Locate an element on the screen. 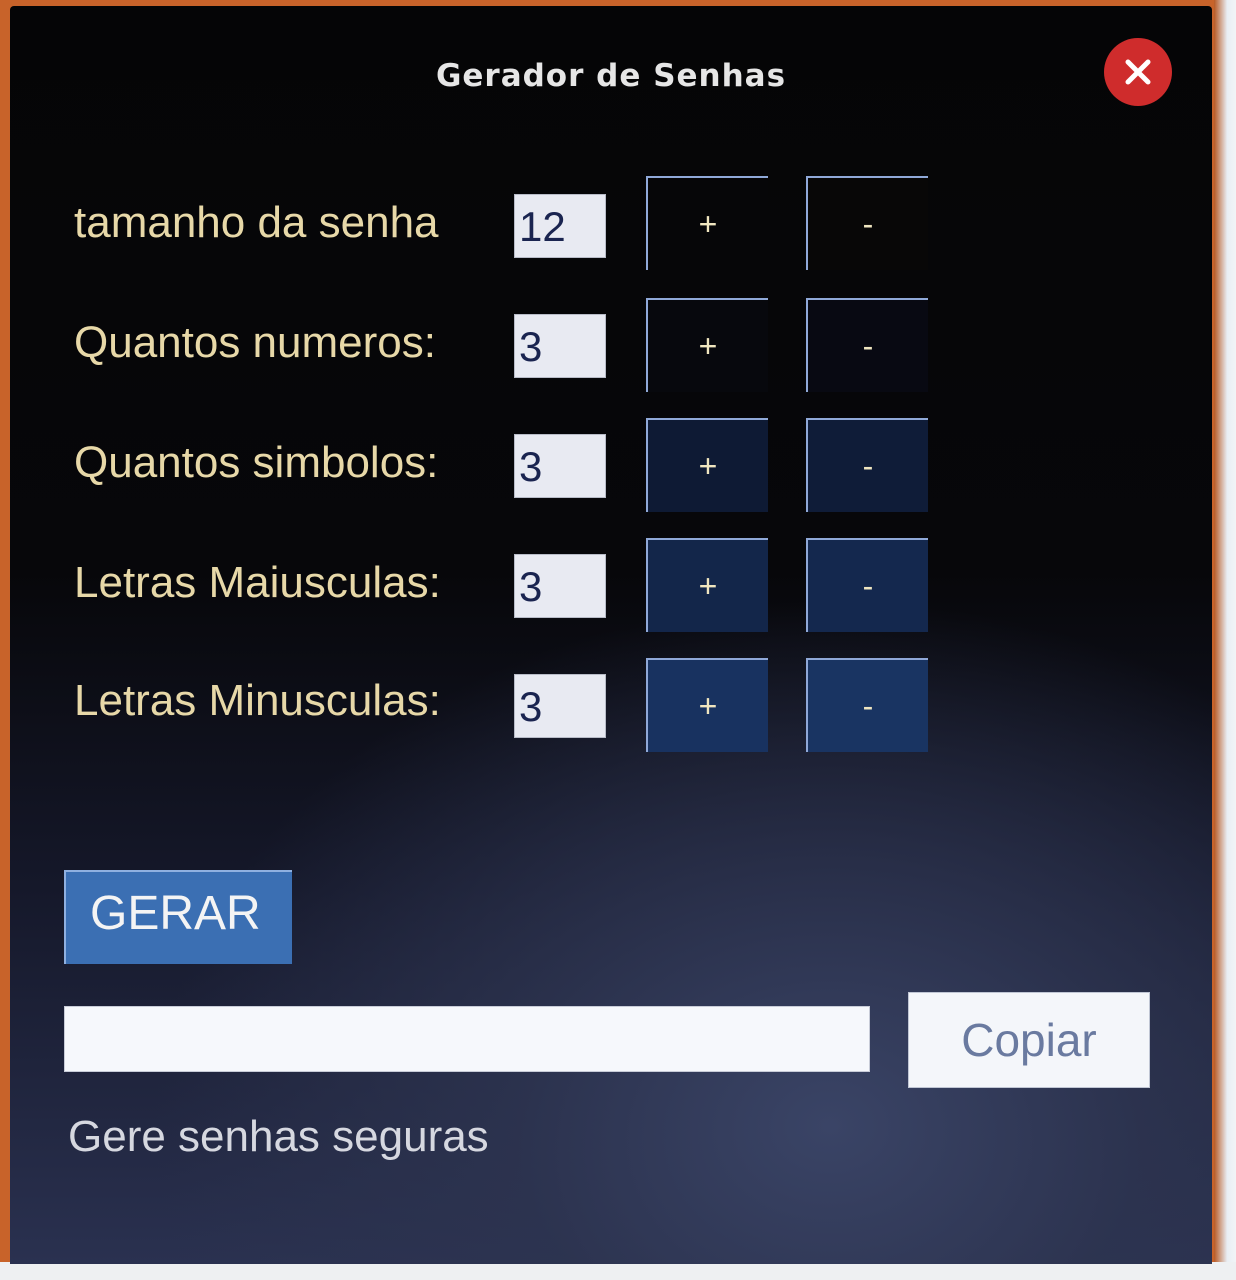  close-button is located at coordinates (1138, 72).